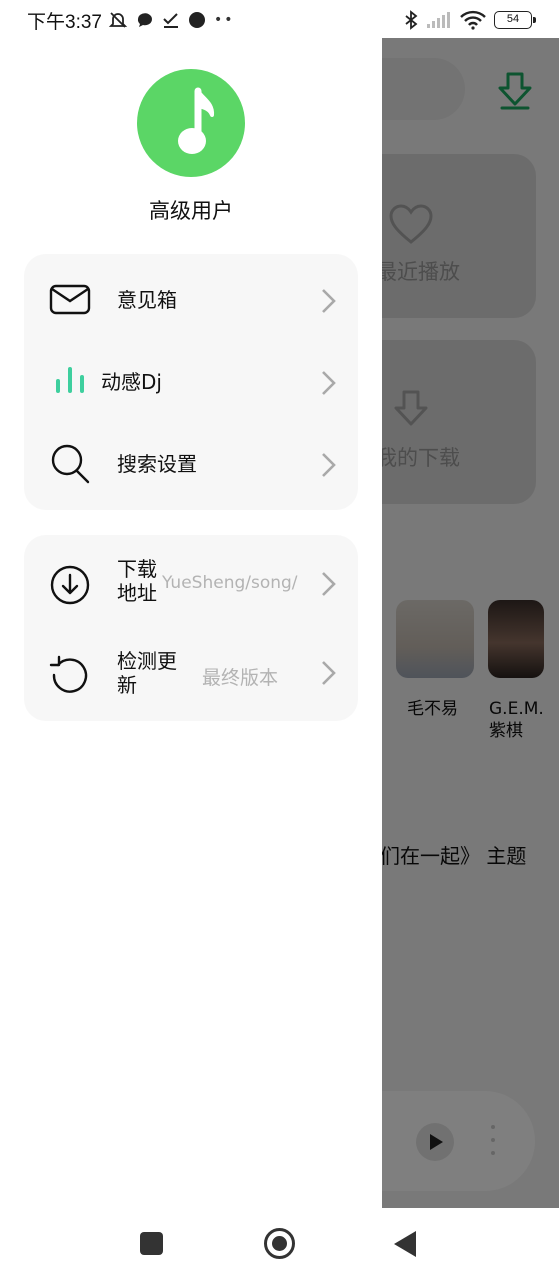 The image size is (559, 1280). Describe the element at coordinates (196, 120) in the screenshot. I see `music-note-icon` at that location.